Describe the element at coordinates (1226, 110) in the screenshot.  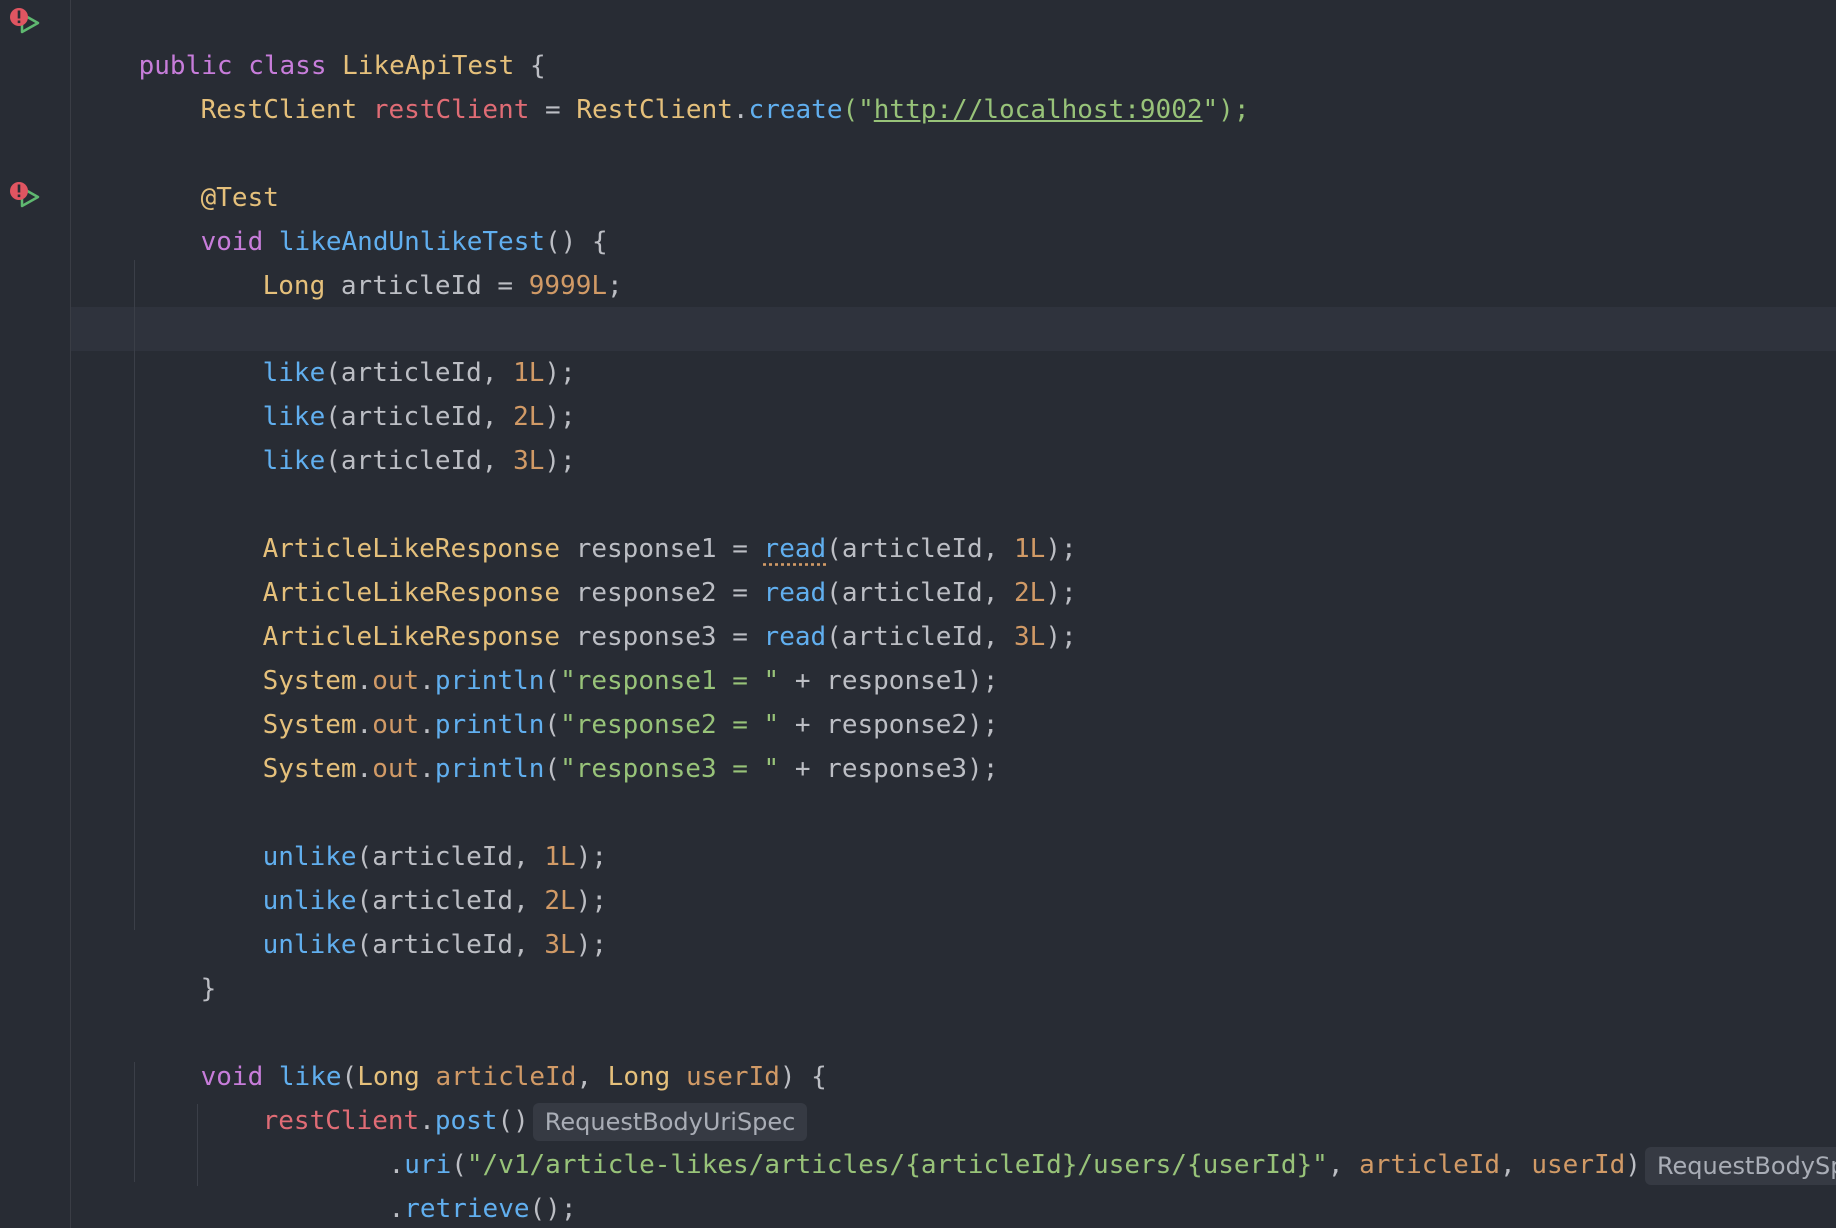
I see `string-close: ");` at that location.